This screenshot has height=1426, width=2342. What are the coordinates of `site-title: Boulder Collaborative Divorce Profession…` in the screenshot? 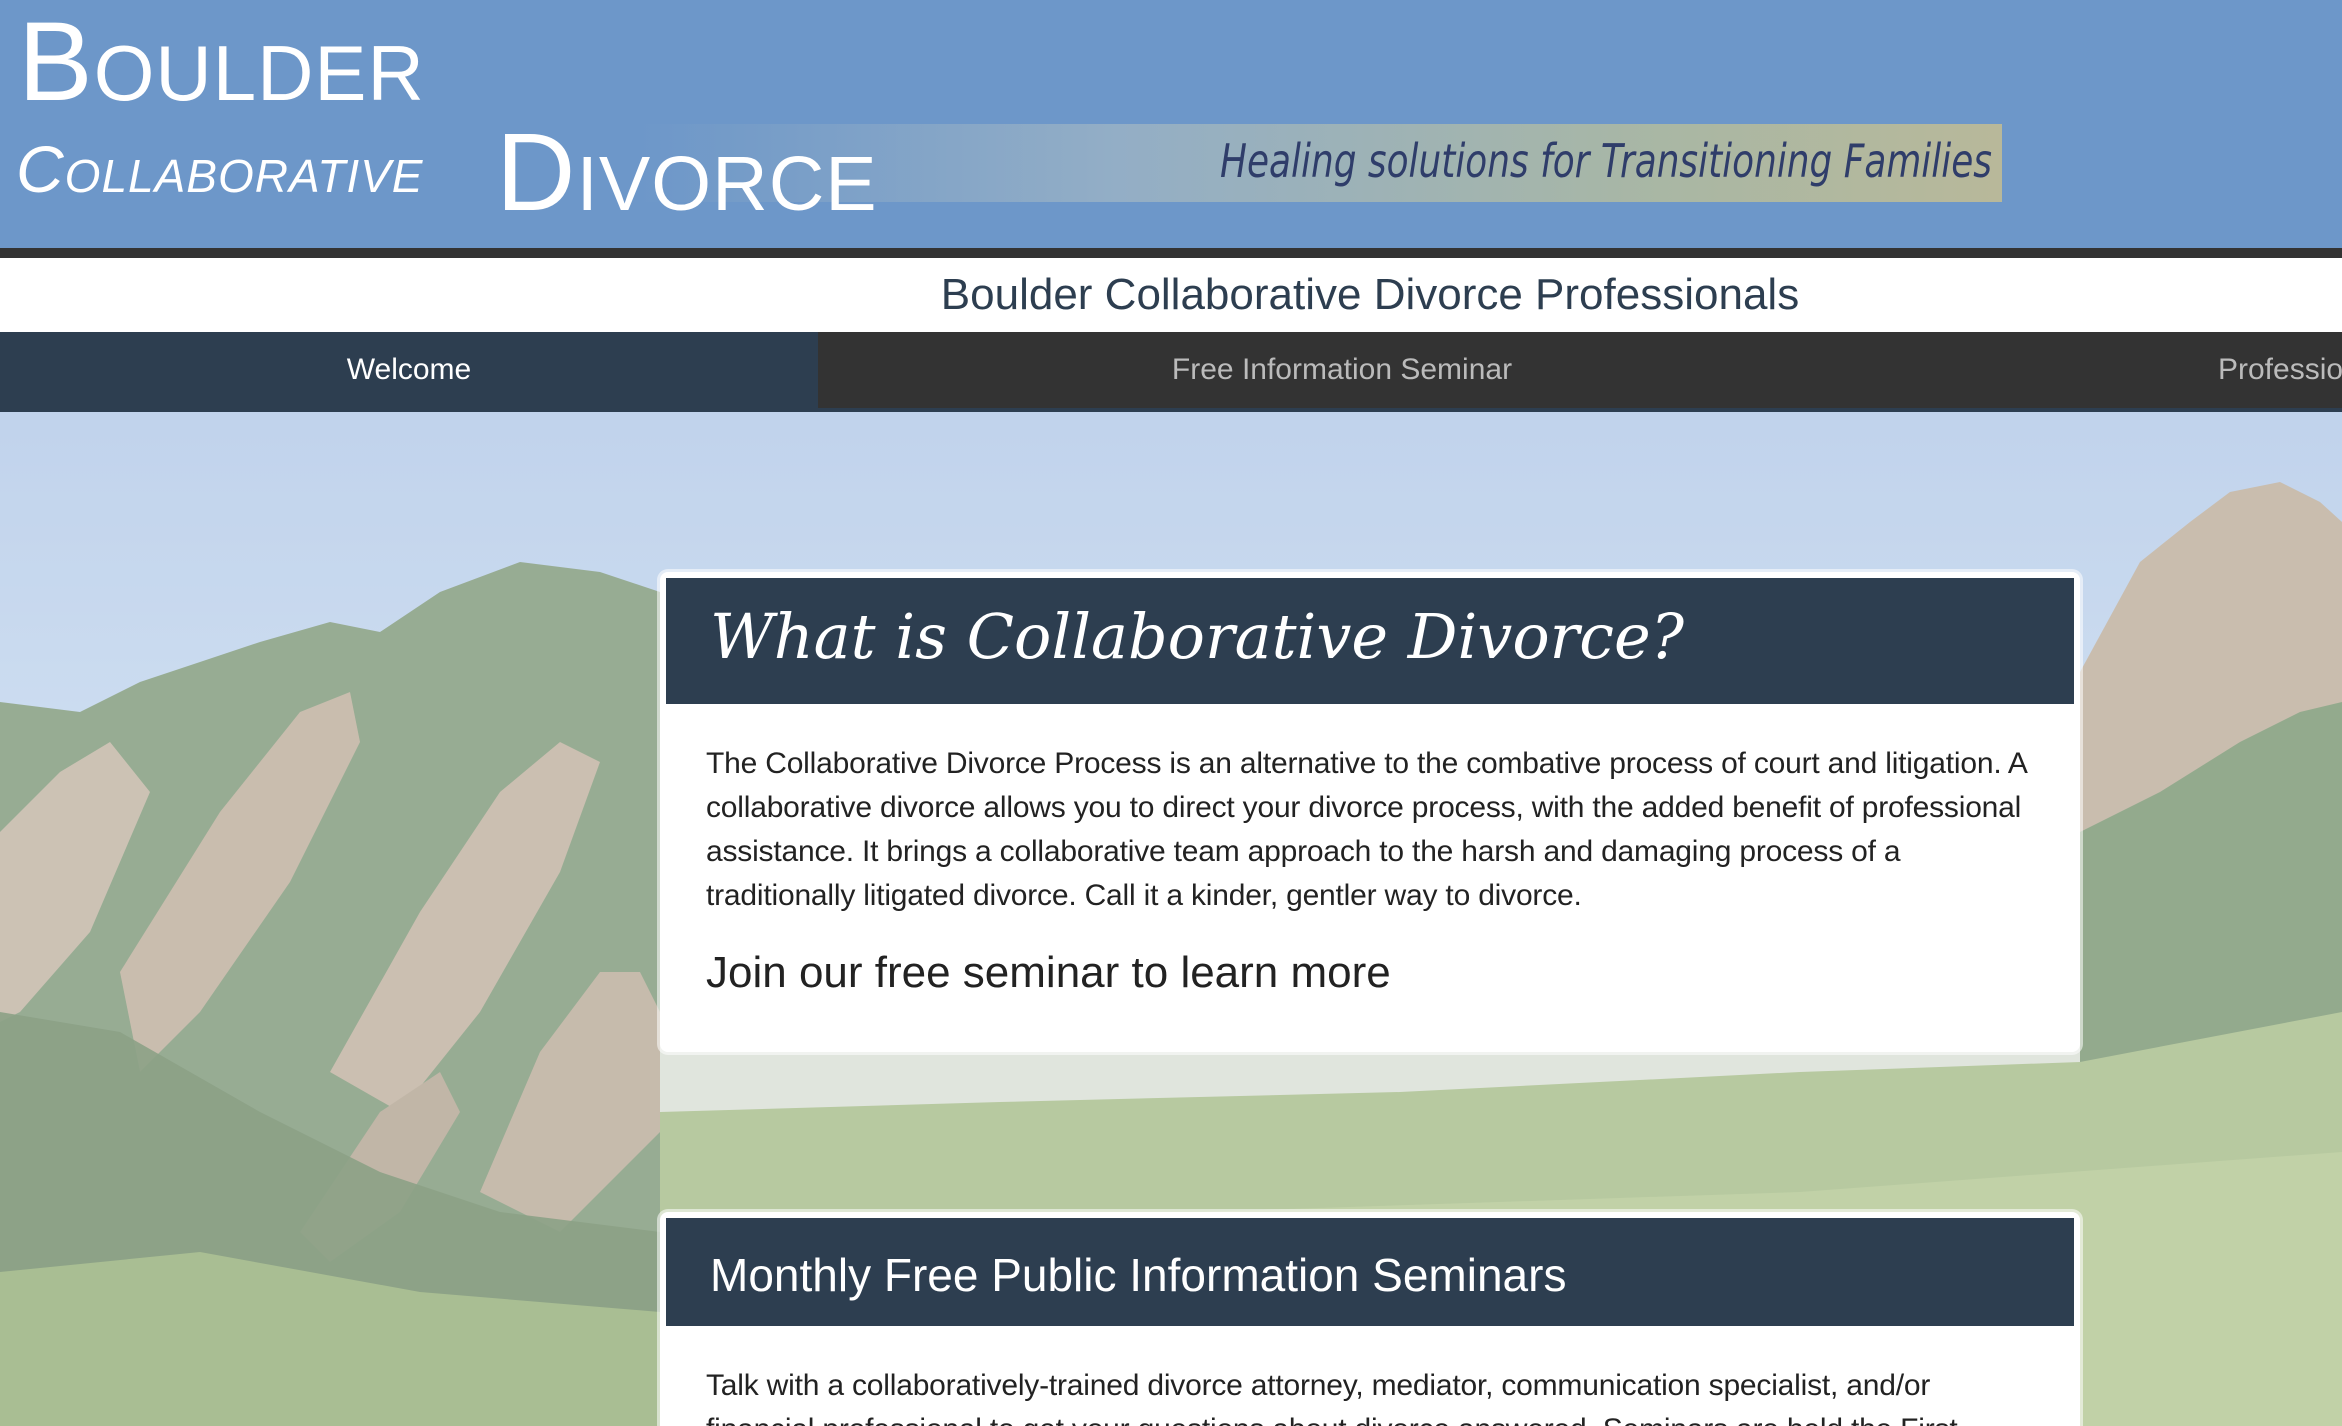 It's located at (1370, 294).